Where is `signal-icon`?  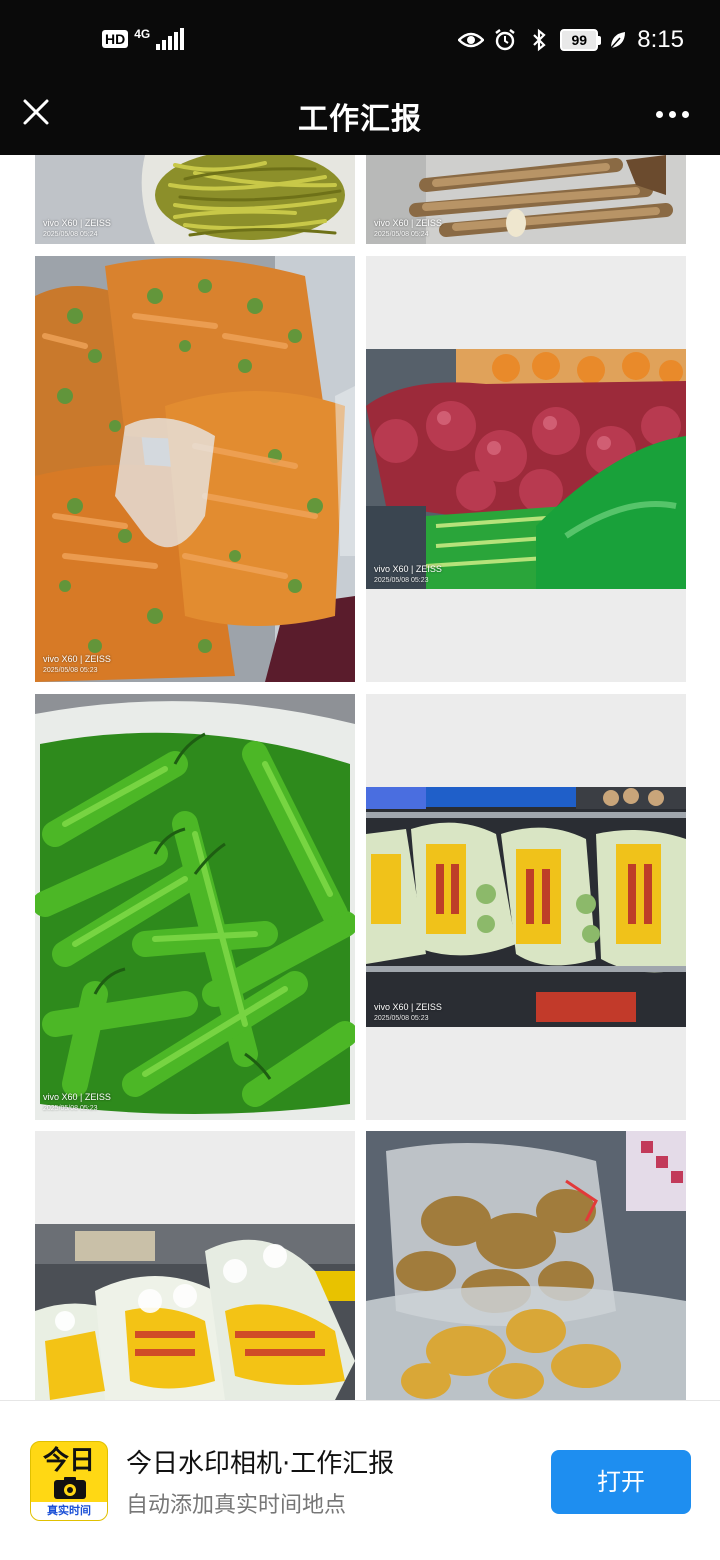 signal-icon is located at coordinates (170, 39).